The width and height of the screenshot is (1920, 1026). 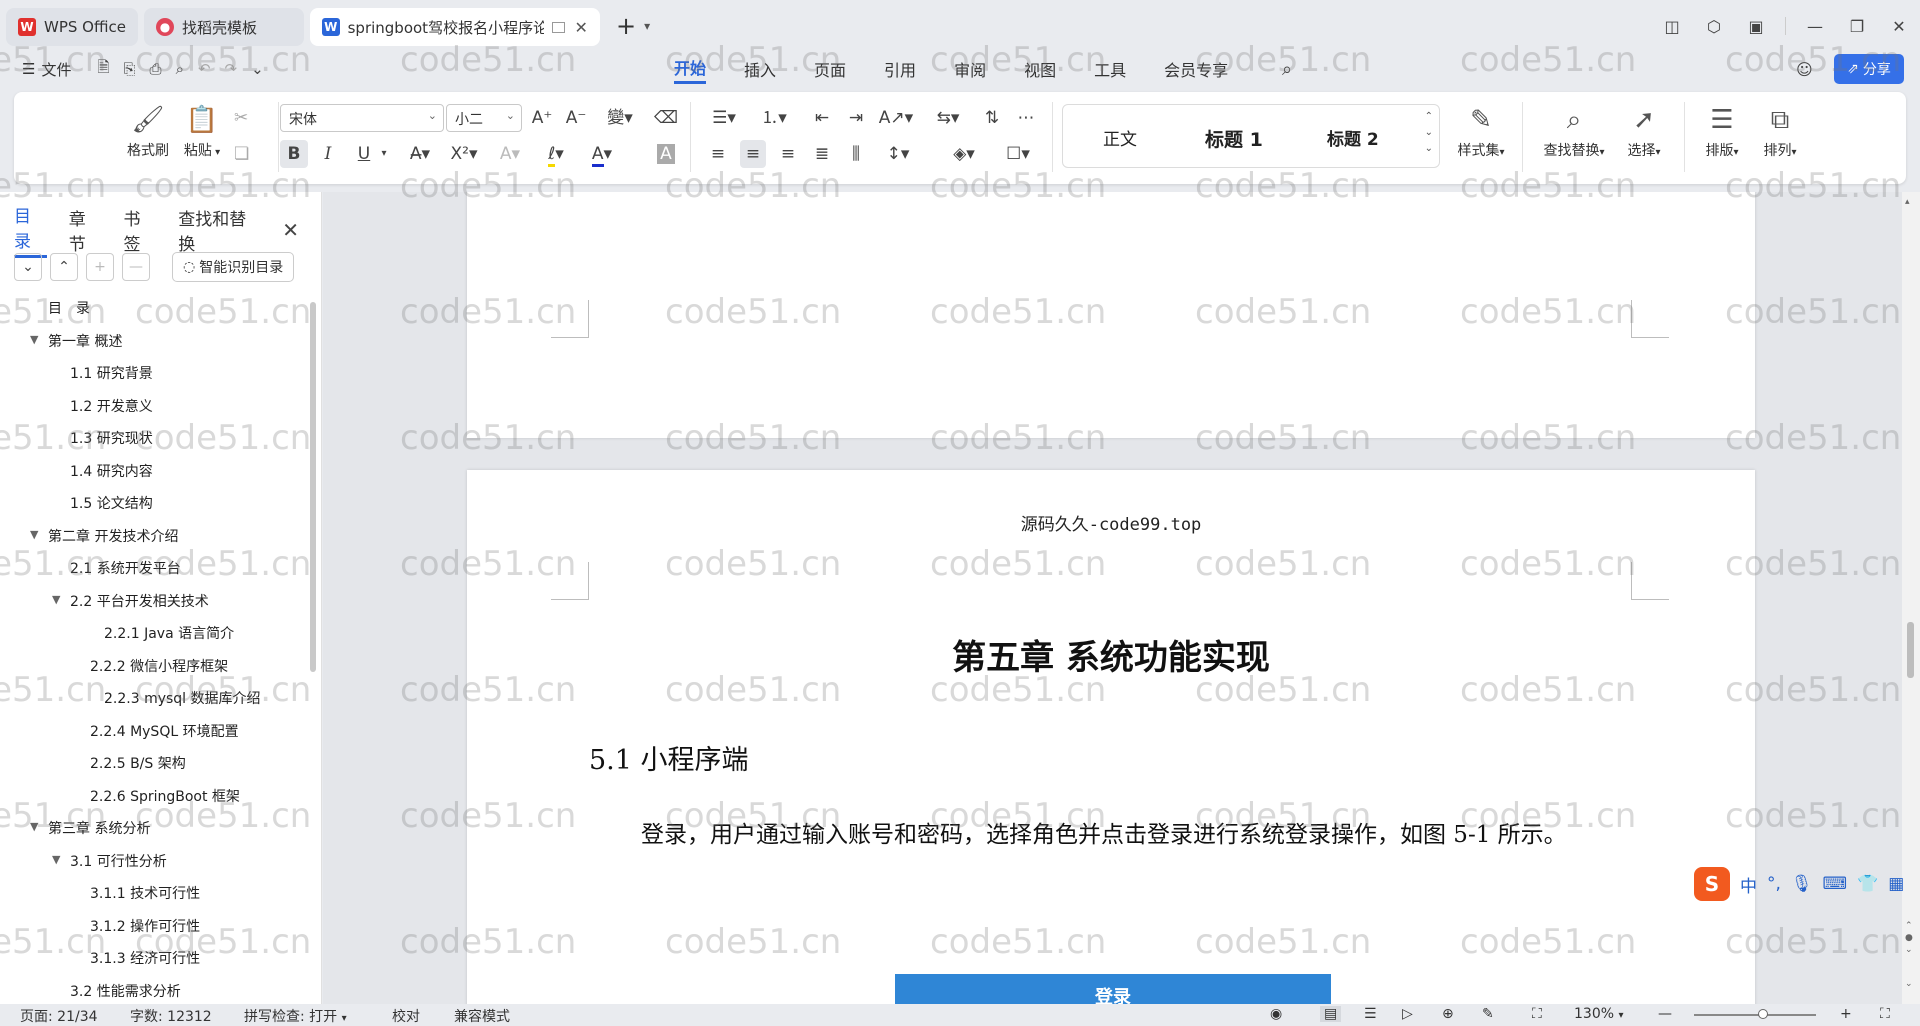 I want to click on zoom-level: 130% ▾, so click(x=1599, y=1014).